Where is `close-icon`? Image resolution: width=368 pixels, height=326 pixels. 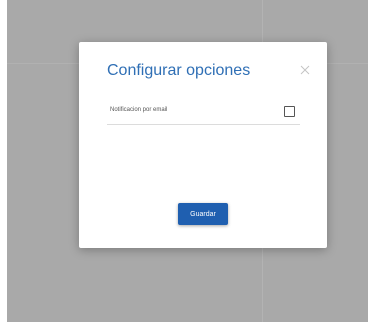
close-icon is located at coordinates (305, 70).